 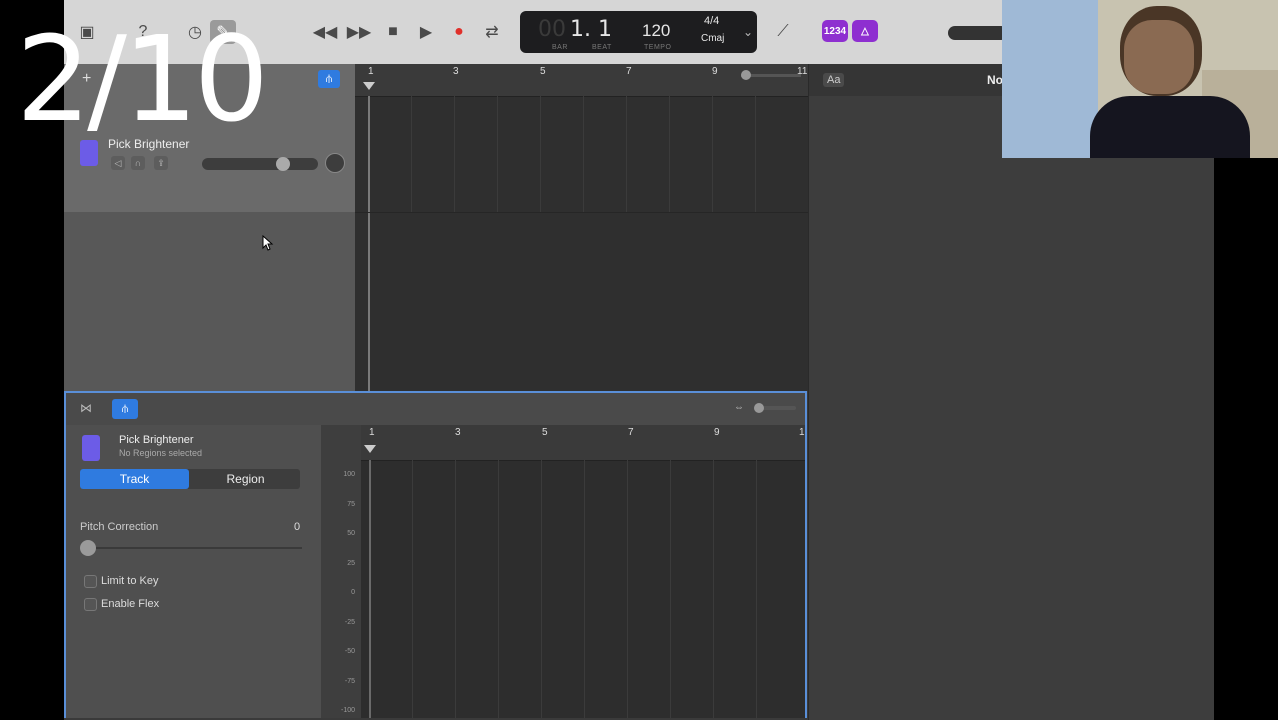 I want to click on enable-flex-checkbox, so click(x=90, y=604).